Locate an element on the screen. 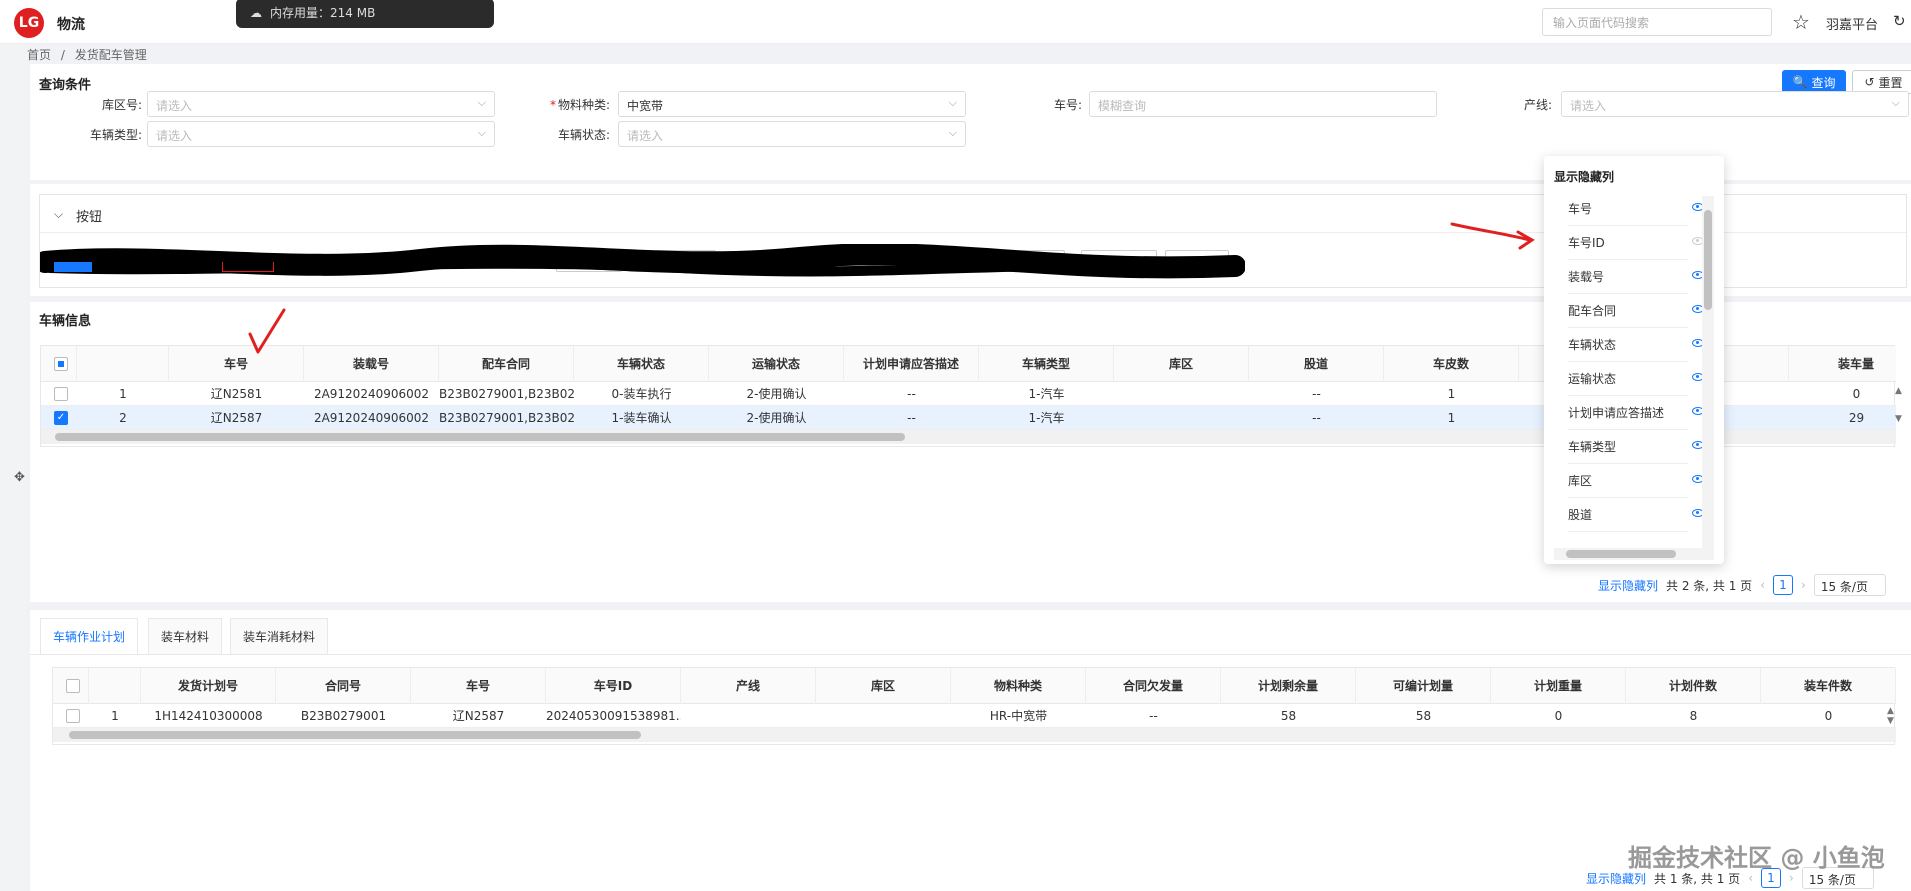  cell-wagon-count: 1 is located at coordinates (1451, 394).